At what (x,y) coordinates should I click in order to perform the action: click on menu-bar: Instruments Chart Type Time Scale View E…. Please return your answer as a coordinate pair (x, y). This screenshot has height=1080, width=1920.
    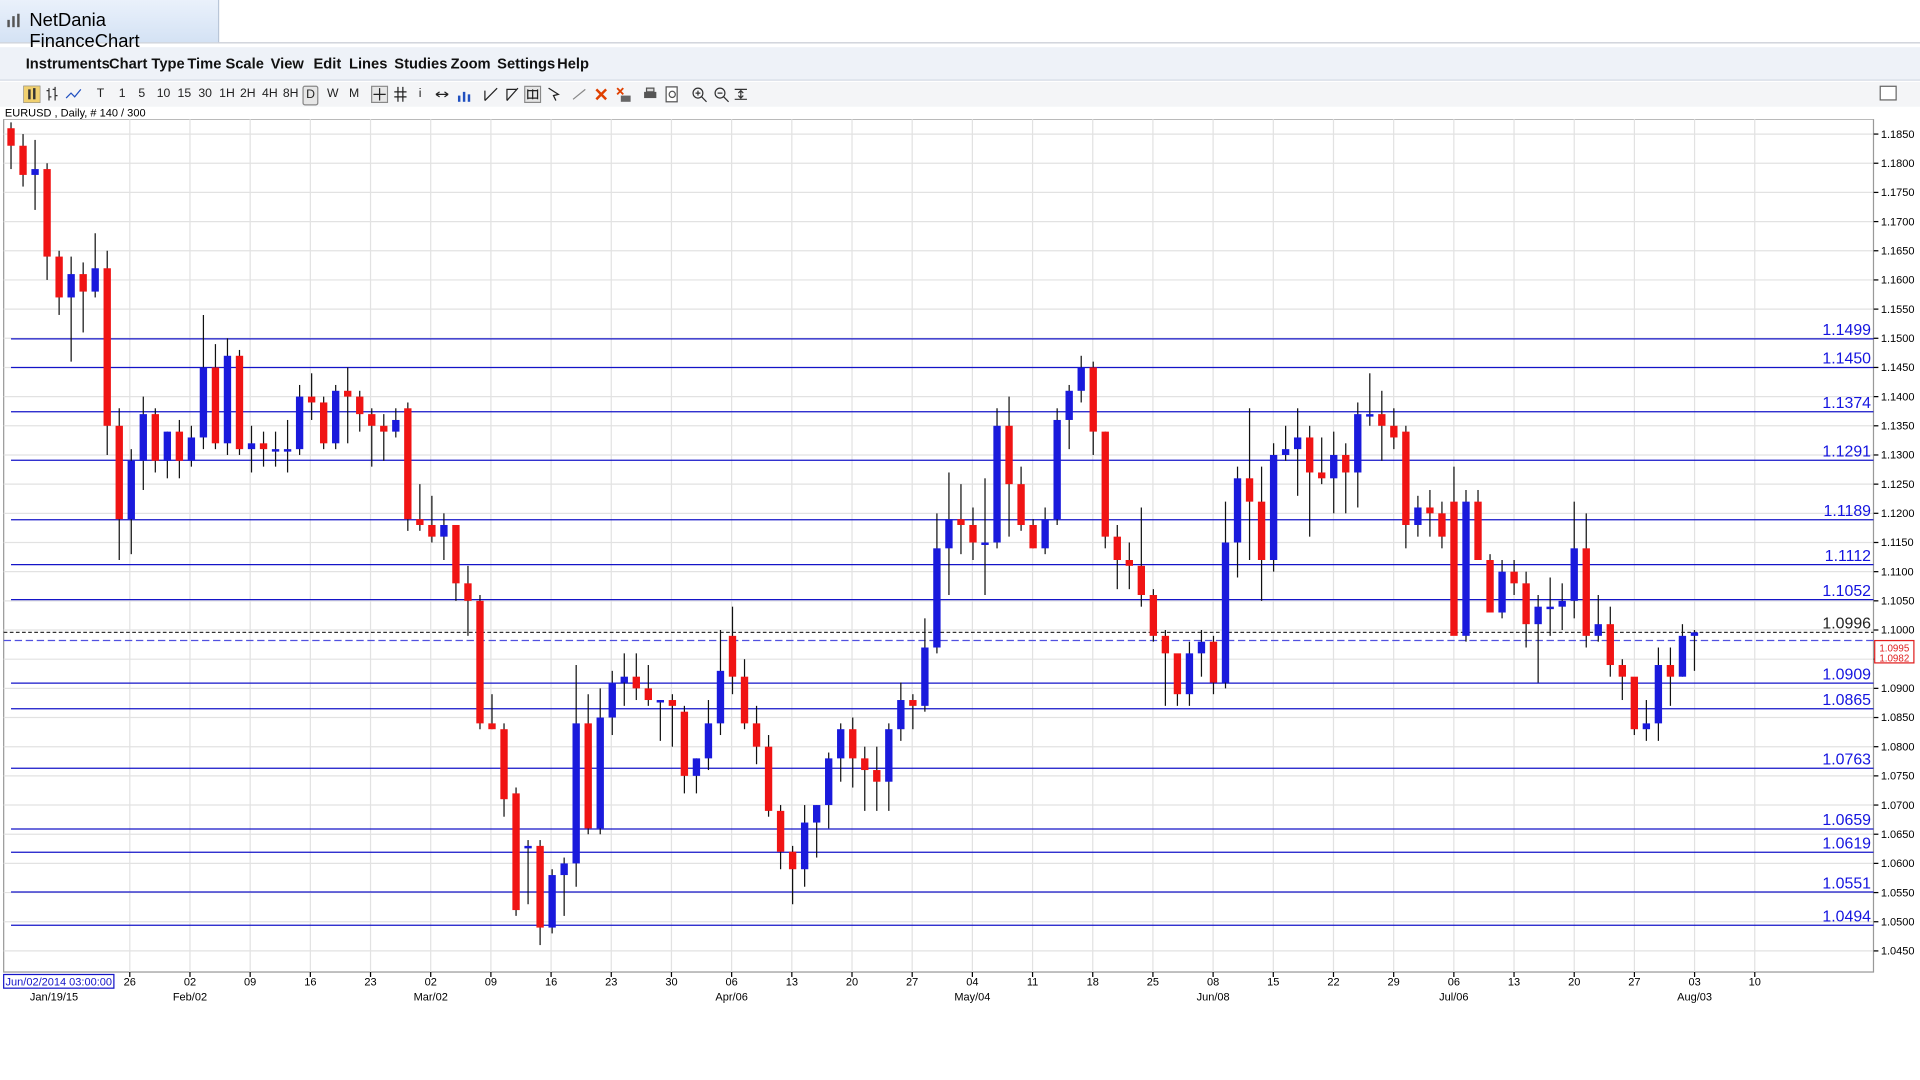
    Looking at the image, I should click on (960, 64).